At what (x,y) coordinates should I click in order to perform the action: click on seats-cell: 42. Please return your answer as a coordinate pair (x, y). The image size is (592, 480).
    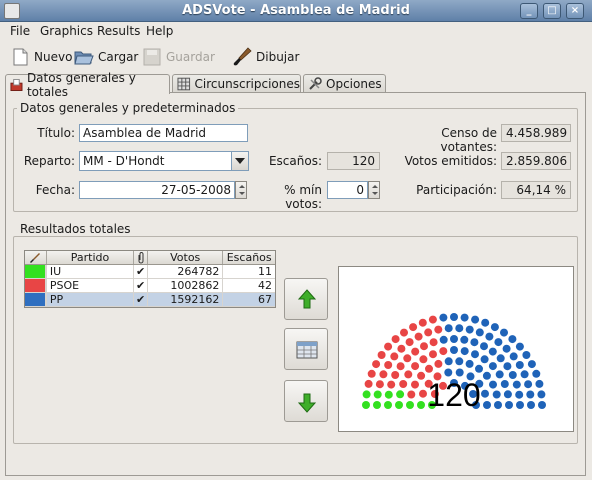
    Looking at the image, I should click on (249, 285).